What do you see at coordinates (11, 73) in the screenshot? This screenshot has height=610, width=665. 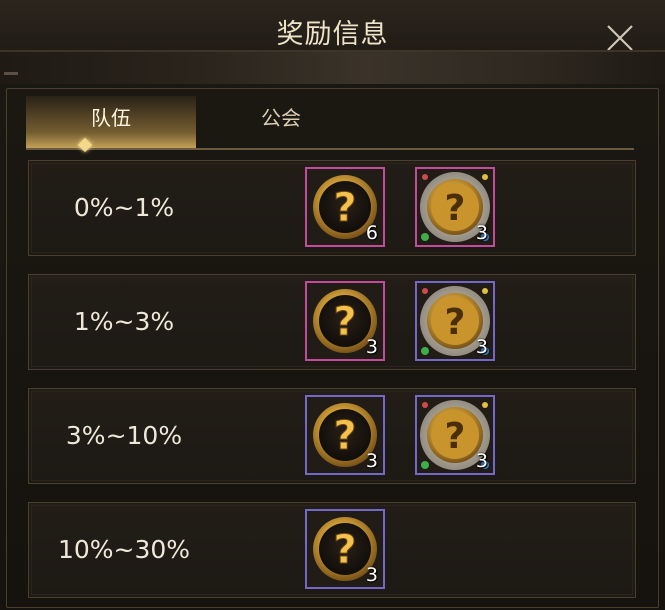 I see `divider-mark` at bounding box center [11, 73].